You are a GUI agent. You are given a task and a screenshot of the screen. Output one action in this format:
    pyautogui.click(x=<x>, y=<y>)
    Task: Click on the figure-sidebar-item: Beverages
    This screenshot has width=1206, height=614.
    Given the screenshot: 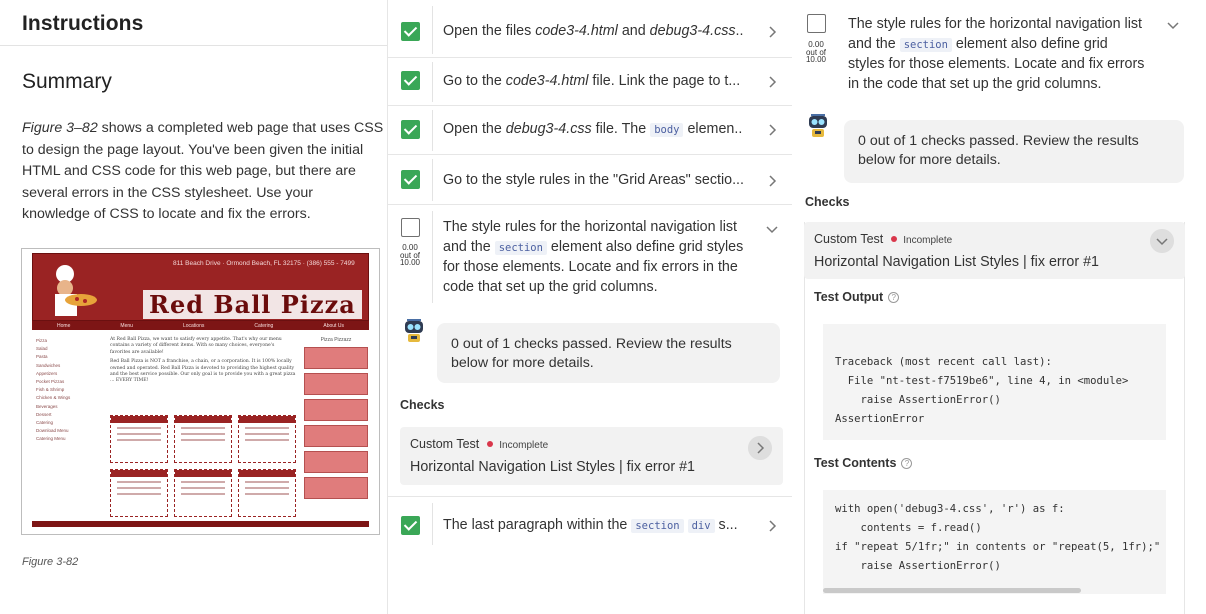 What is the action you would take?
    pyautogui.click(x=47, y=406)
    